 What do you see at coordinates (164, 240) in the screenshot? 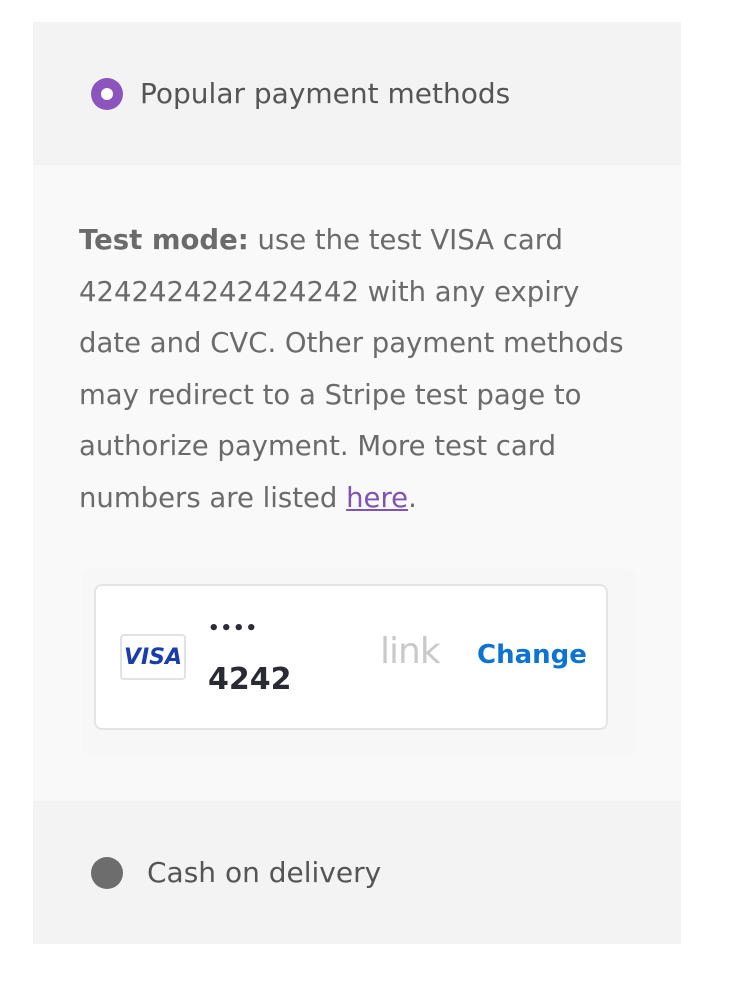
I see `test-mode-label: Test mode:` at bounding box center [164, 240].